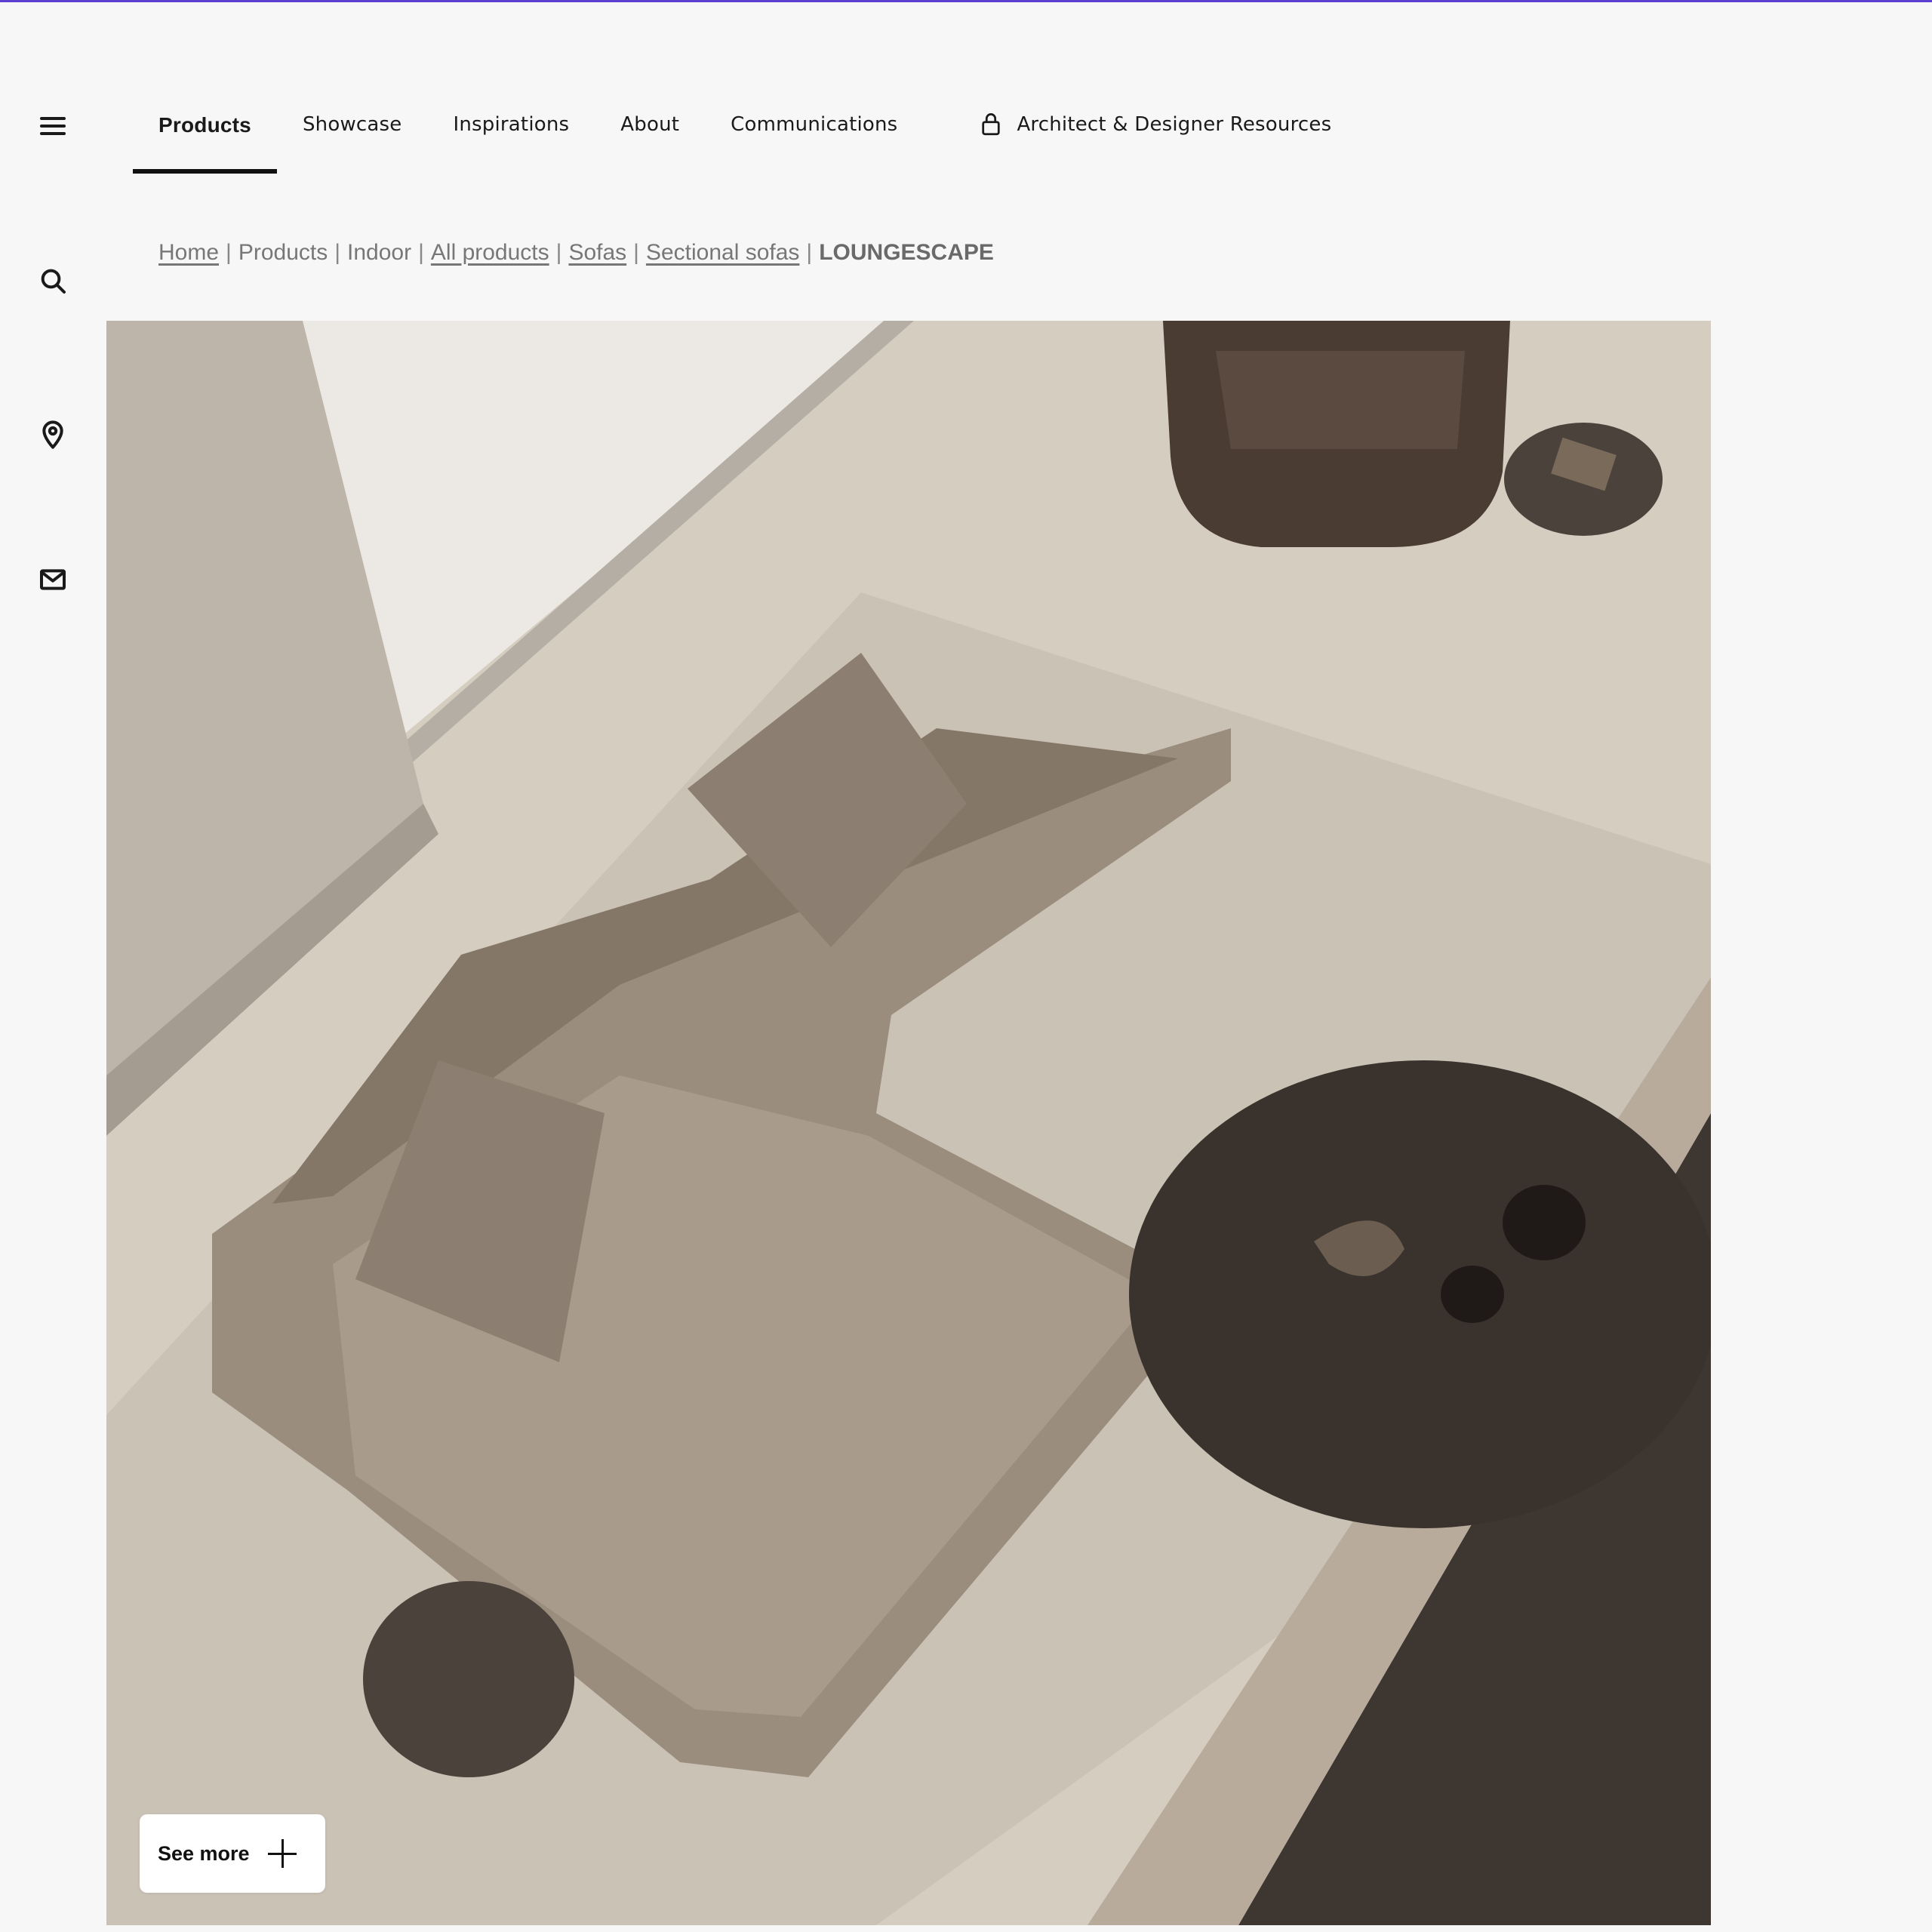 The height and width of the screenshot is (1932, 1932). I want to click on nav-item-label: Communications, so click(814, 124).